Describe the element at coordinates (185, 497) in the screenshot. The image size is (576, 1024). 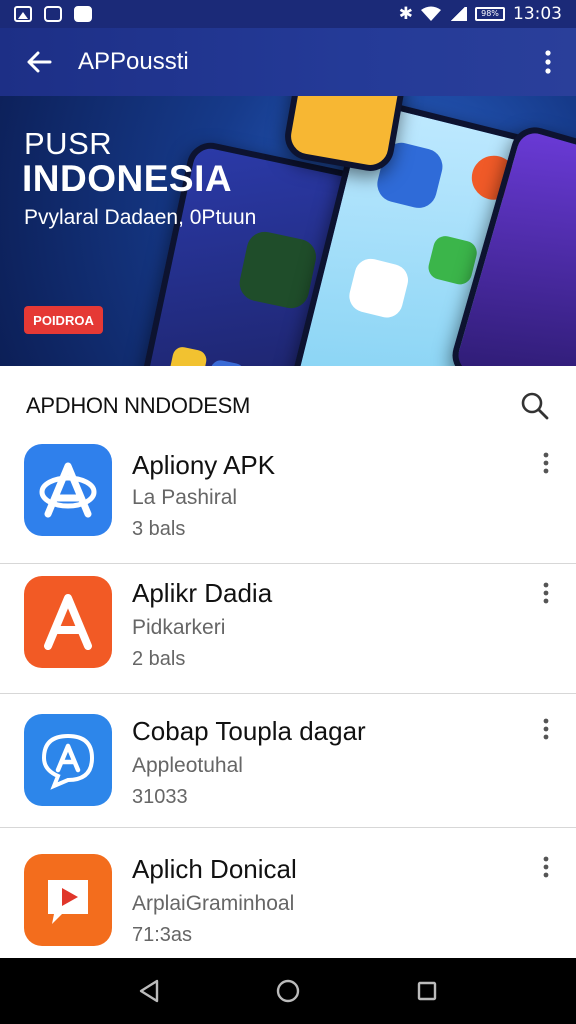
I see `app-subtitle: La Pashiral` at that location.